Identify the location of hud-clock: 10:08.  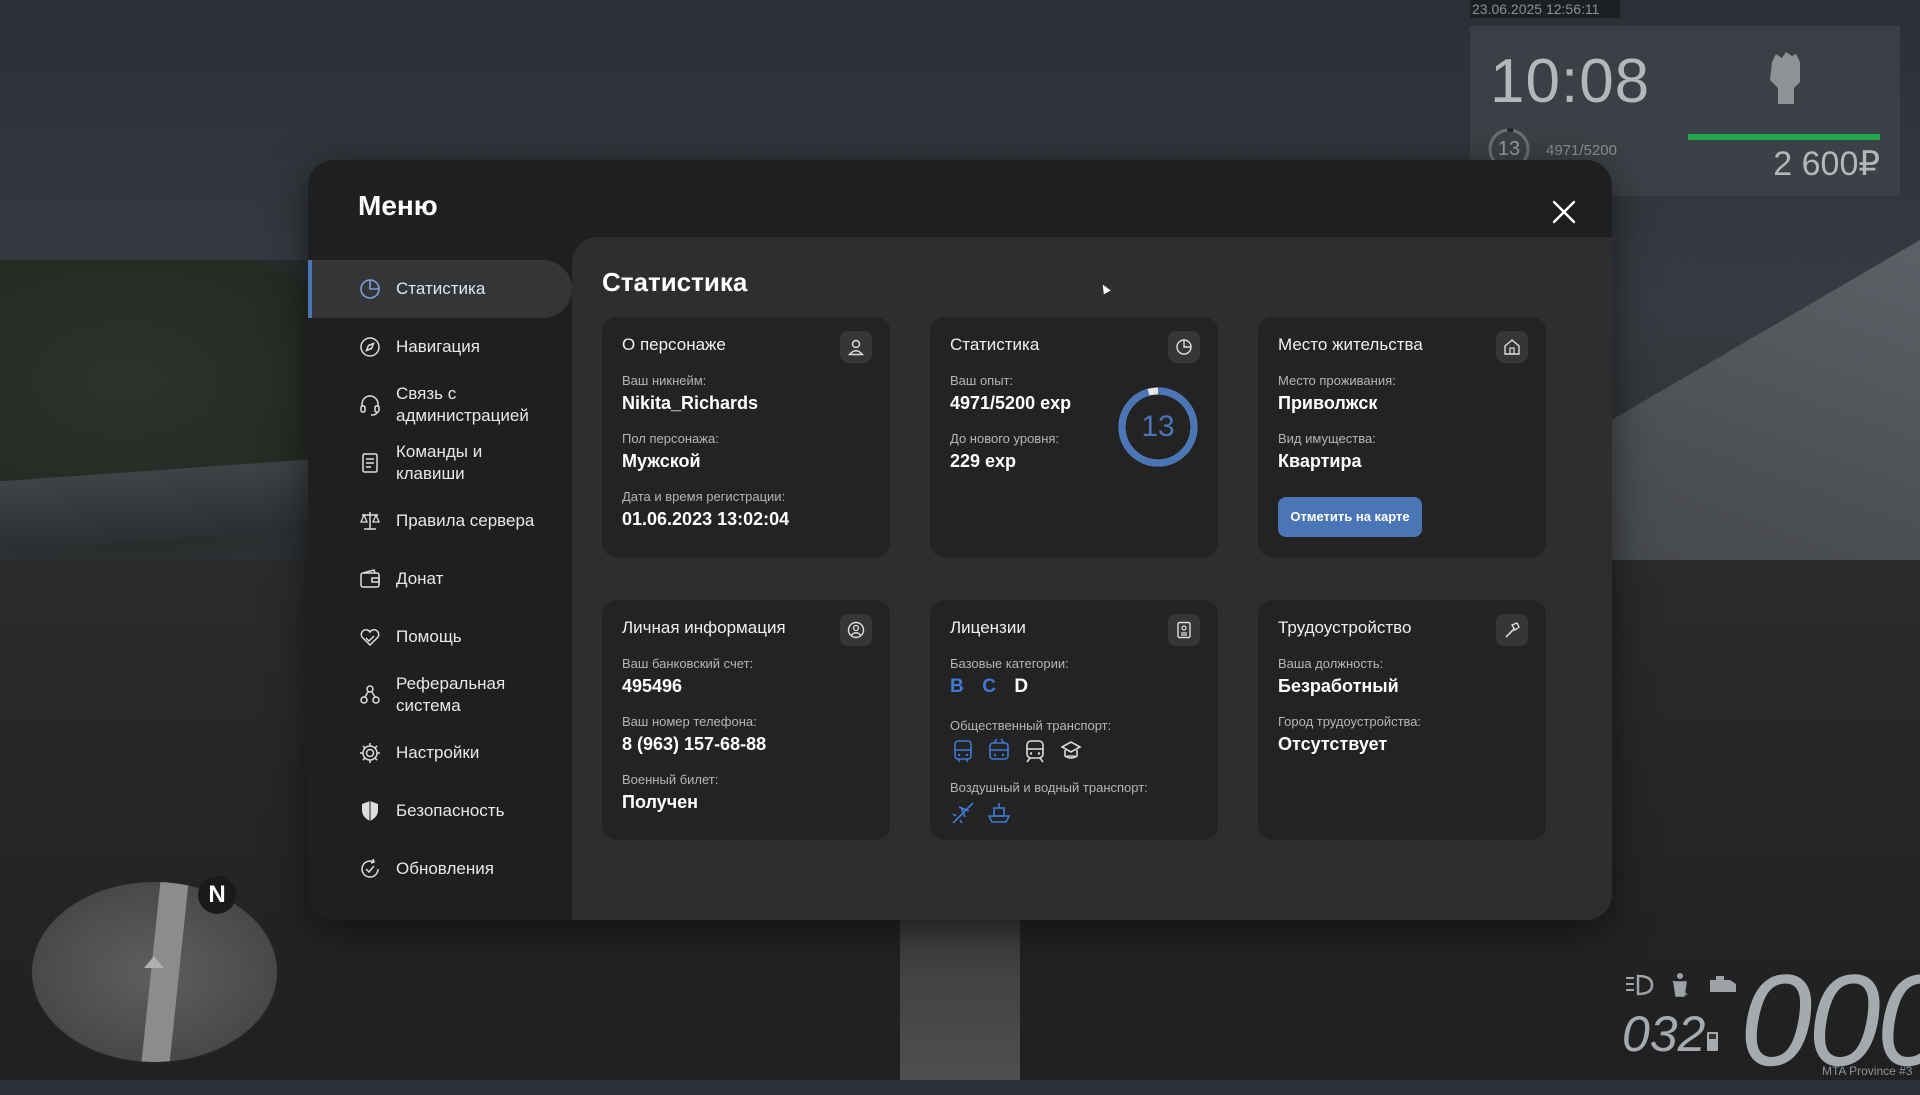
(1570, 81).